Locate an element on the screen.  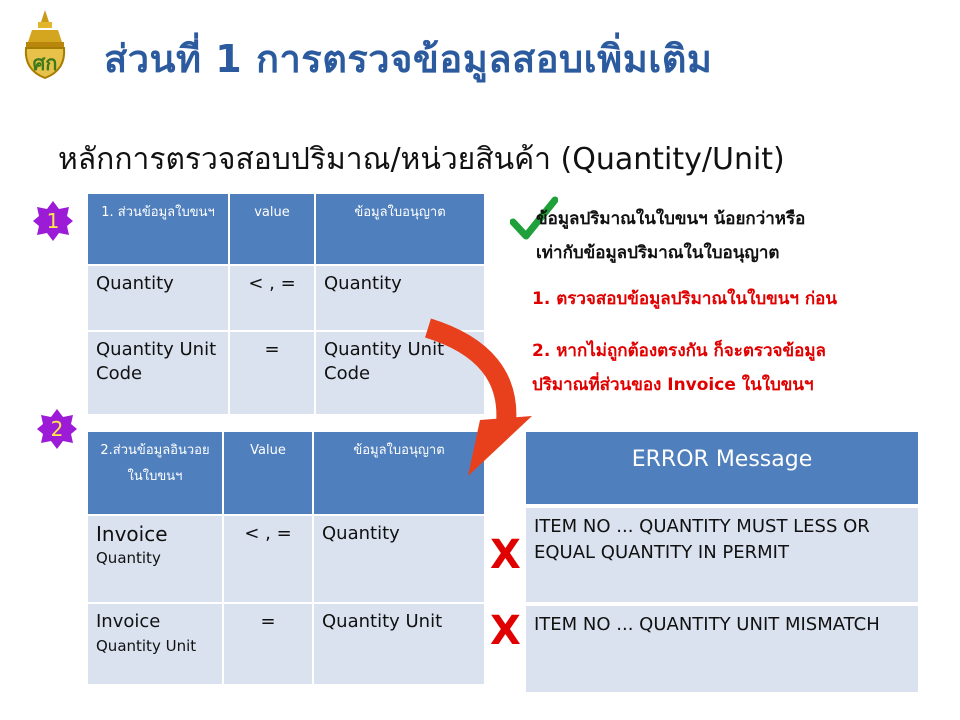
step-badge-2: 2 is located at coordinates (57, 429).